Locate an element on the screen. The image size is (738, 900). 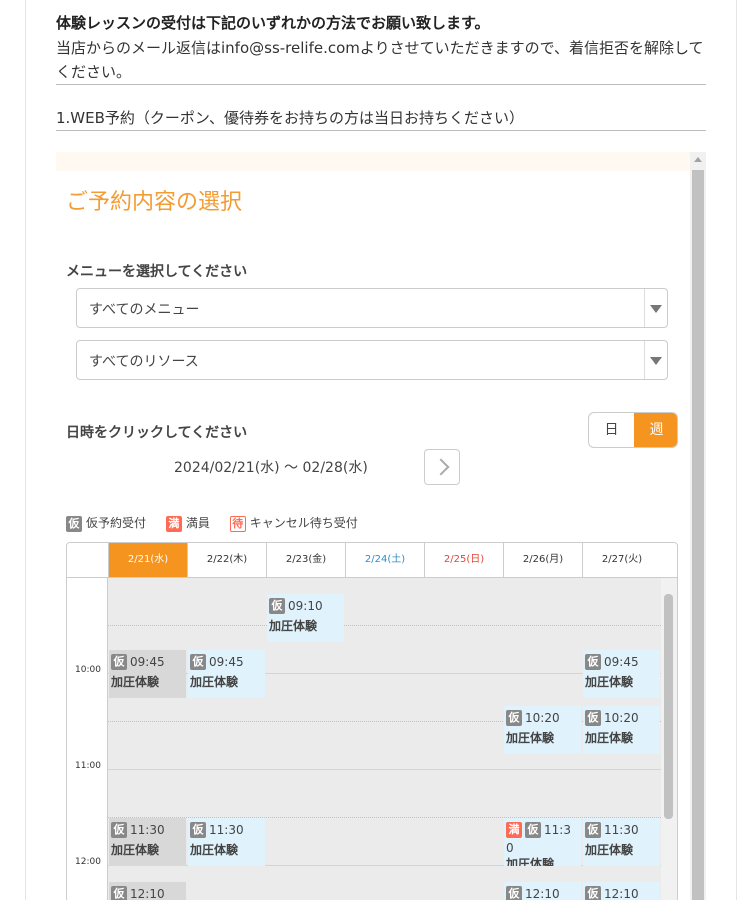
day-header: 2/27(火) is located at coordinates (621, 560).